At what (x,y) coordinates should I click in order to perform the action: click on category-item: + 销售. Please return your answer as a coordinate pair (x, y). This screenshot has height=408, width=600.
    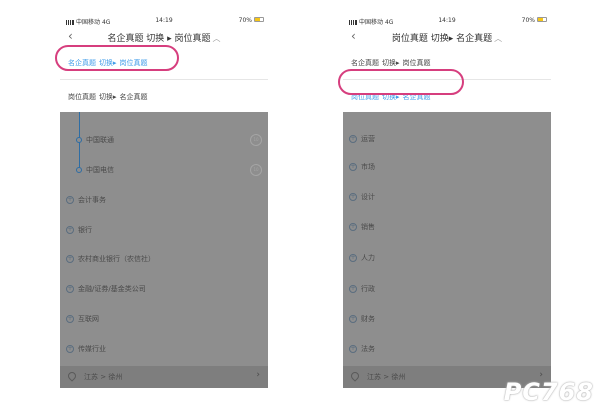
    Looking at the image, I should click on (362, 227).